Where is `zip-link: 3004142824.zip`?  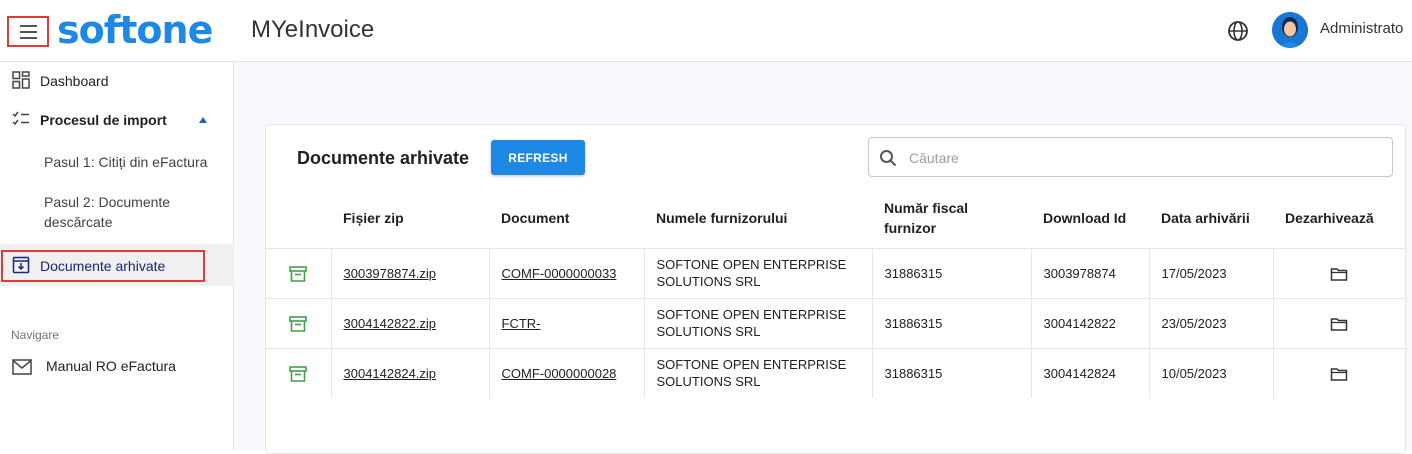 zip-link: 3004142824.zip is located at coordinates (410, 372).